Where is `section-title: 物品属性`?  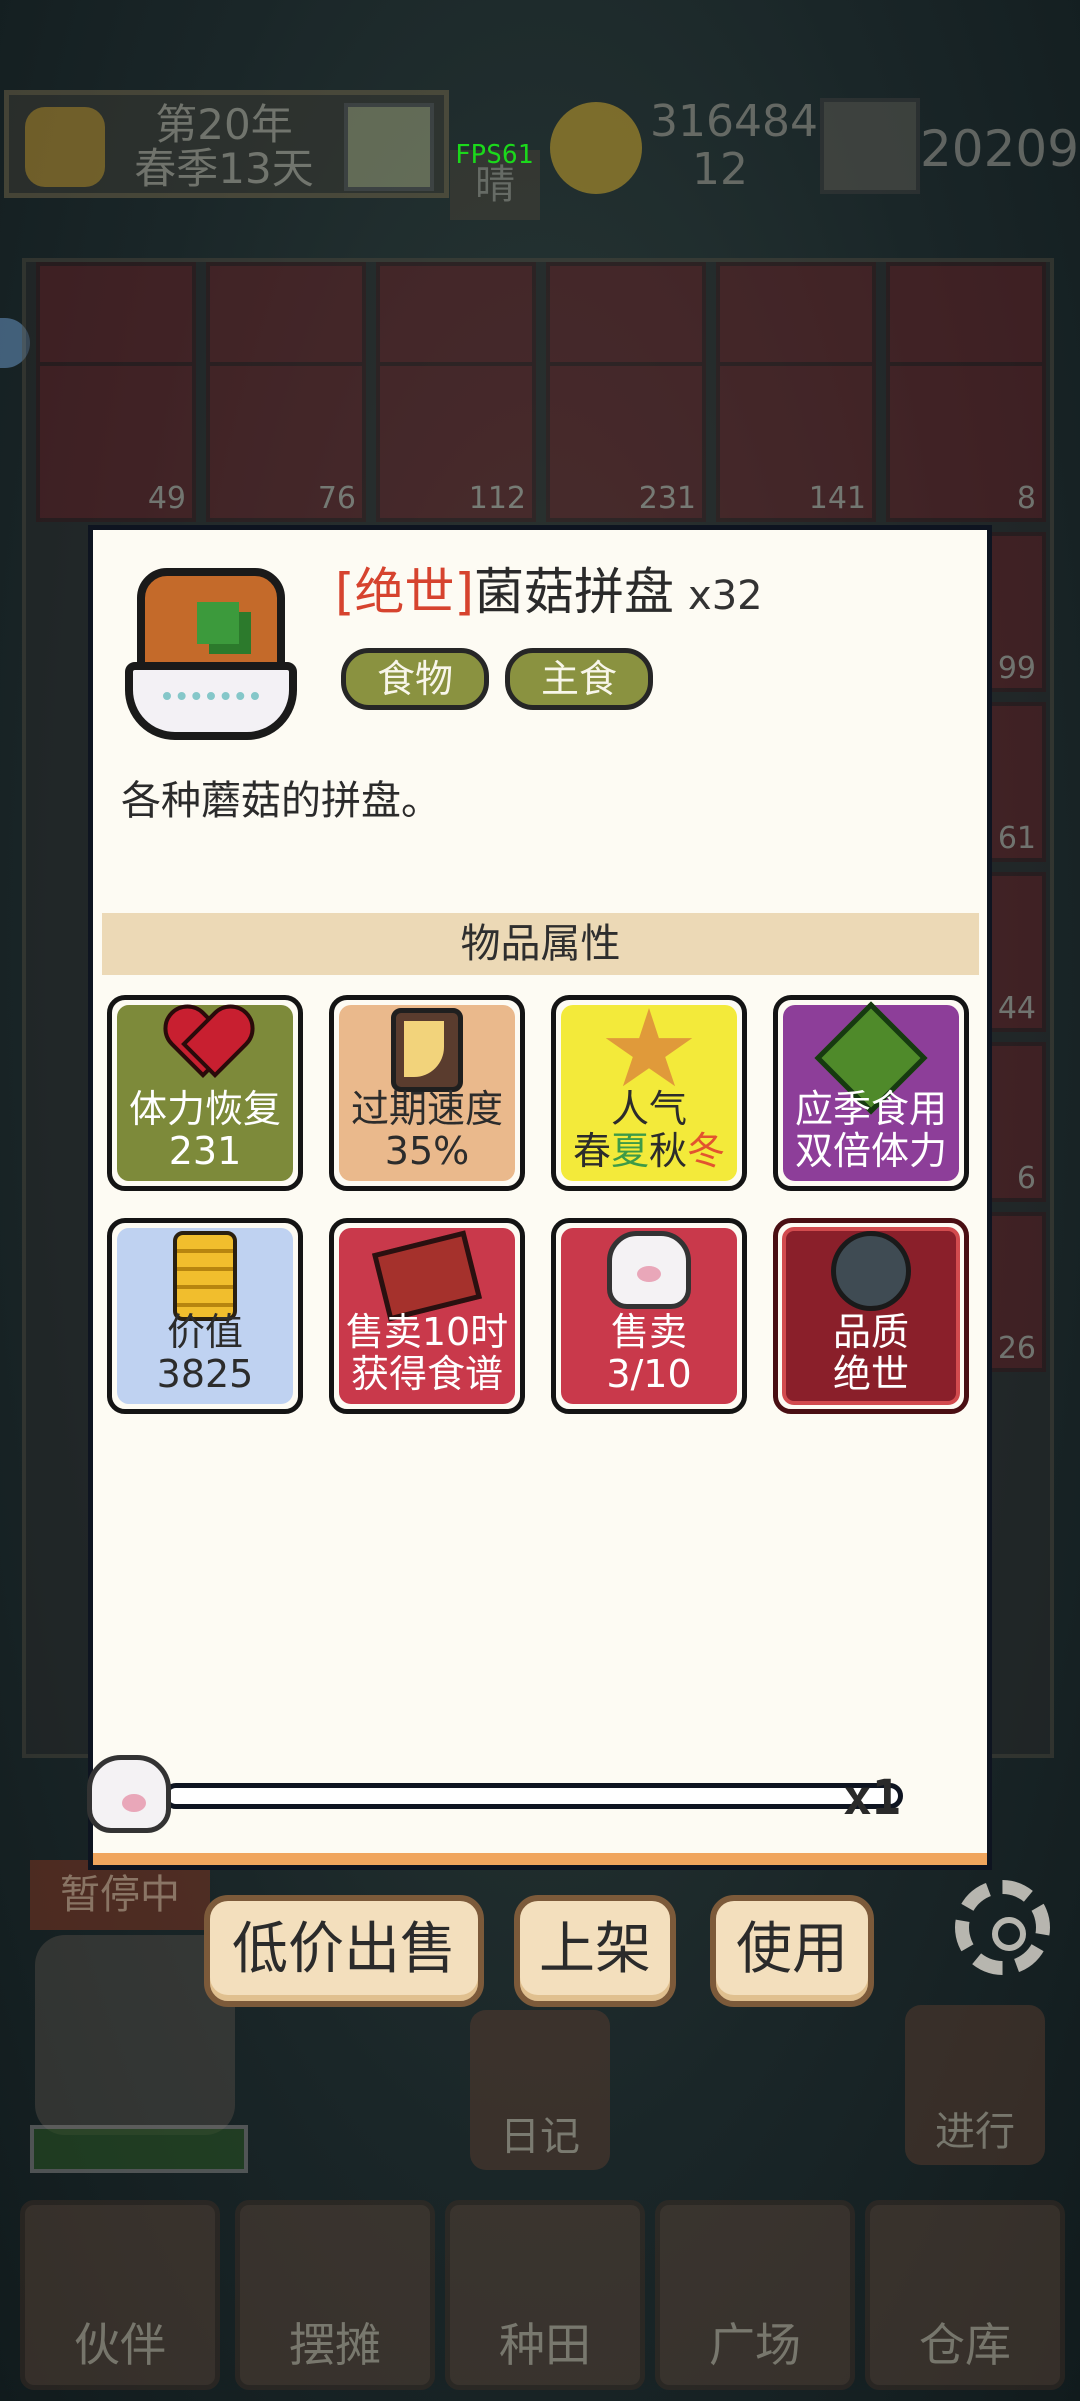
section-title: 物品属性 is located at coordinates (540, 944).